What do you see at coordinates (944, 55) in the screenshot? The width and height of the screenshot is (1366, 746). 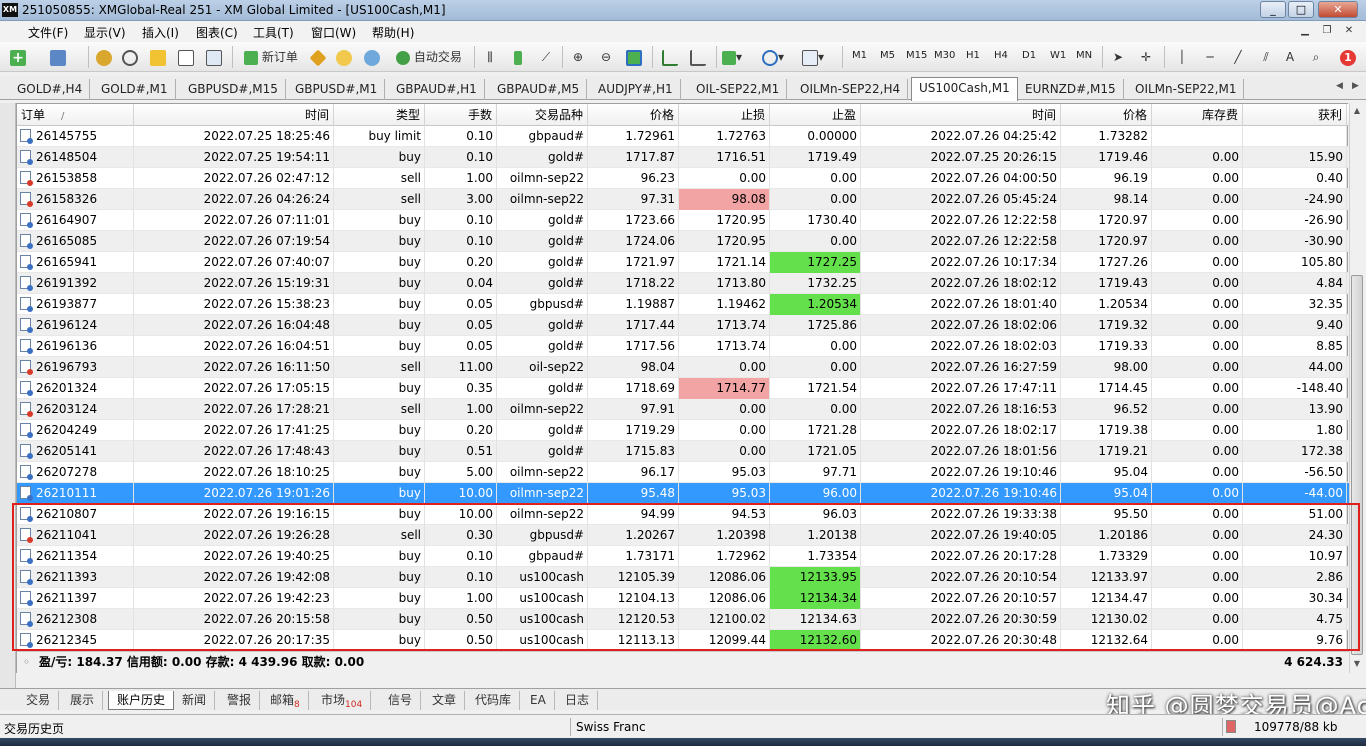 I see `timeframe-m30: M30` at bounding box center [944, 55].